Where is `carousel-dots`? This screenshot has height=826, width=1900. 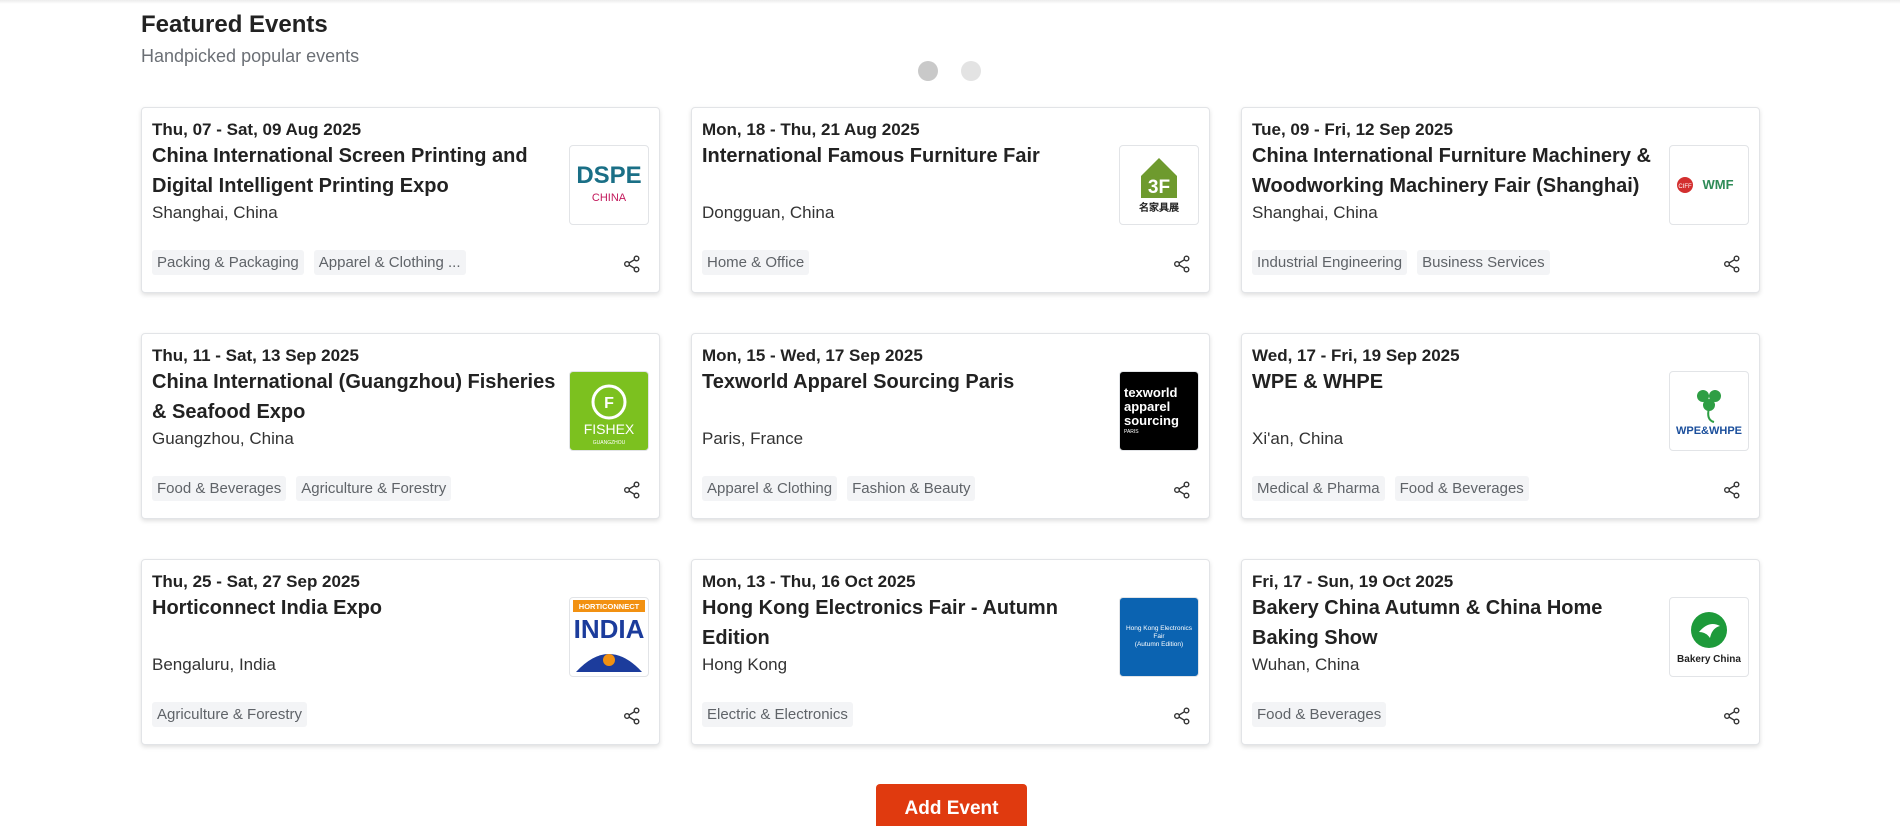
carousel-dots is located at coordinates (949, 71).